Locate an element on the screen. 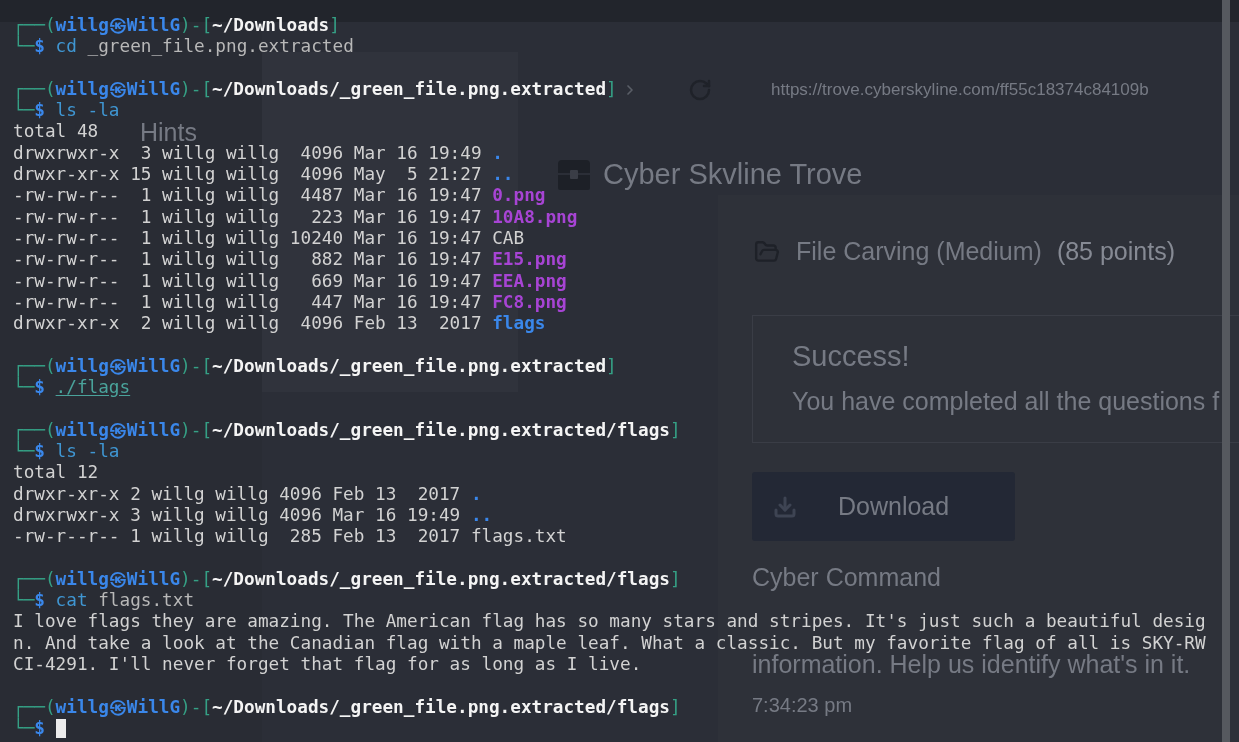 Image resolution: width=1239 pixels, height=742 pixels. output-line: CI-4291. I'll never forget that flag for as long as I live. is located at coordinates (327, 664).